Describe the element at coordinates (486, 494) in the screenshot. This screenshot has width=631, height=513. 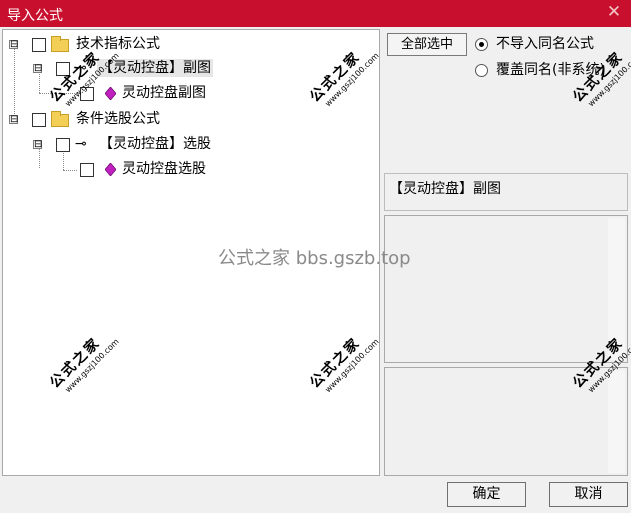
I see `ok-button: 确定` at that location.